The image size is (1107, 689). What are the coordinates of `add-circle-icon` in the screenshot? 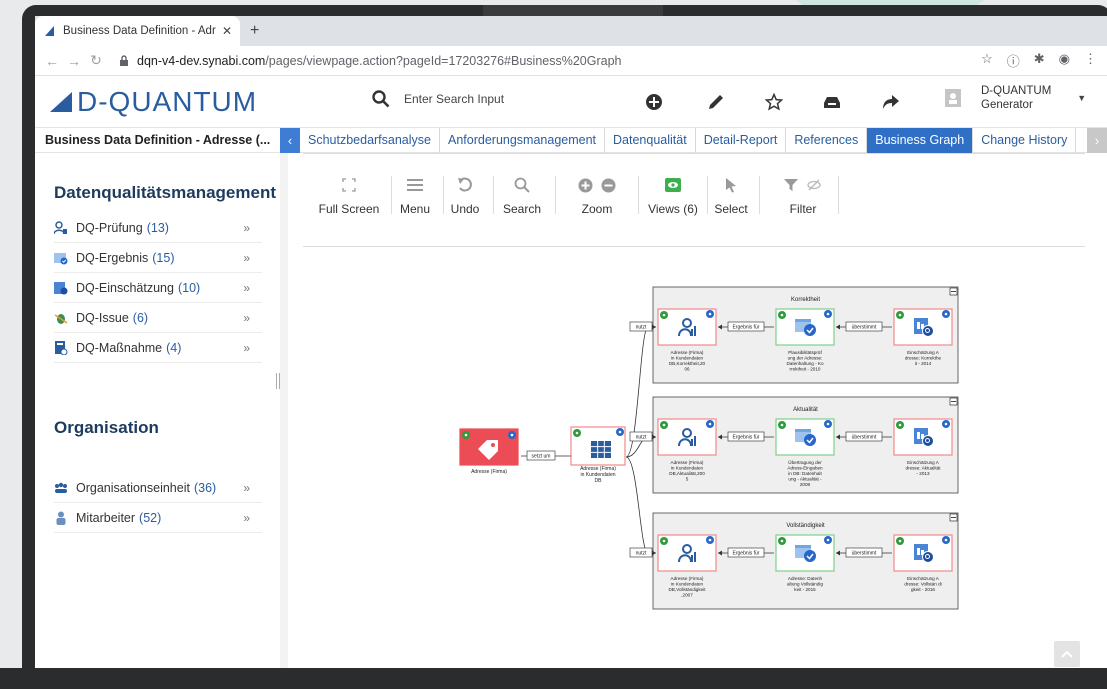 It's located at (654, 102).